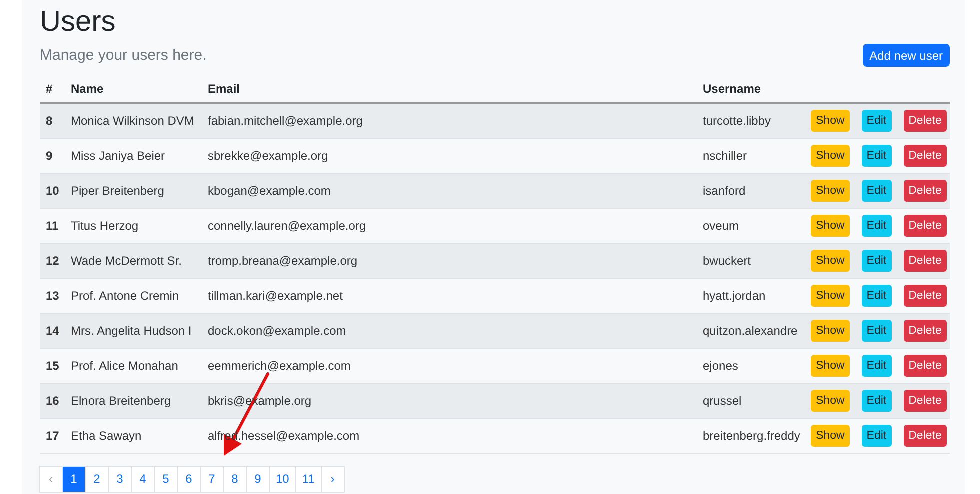 The height and width of the screenshot is (494, 980). I want to click on id-cell: 10, so click(52, 190).